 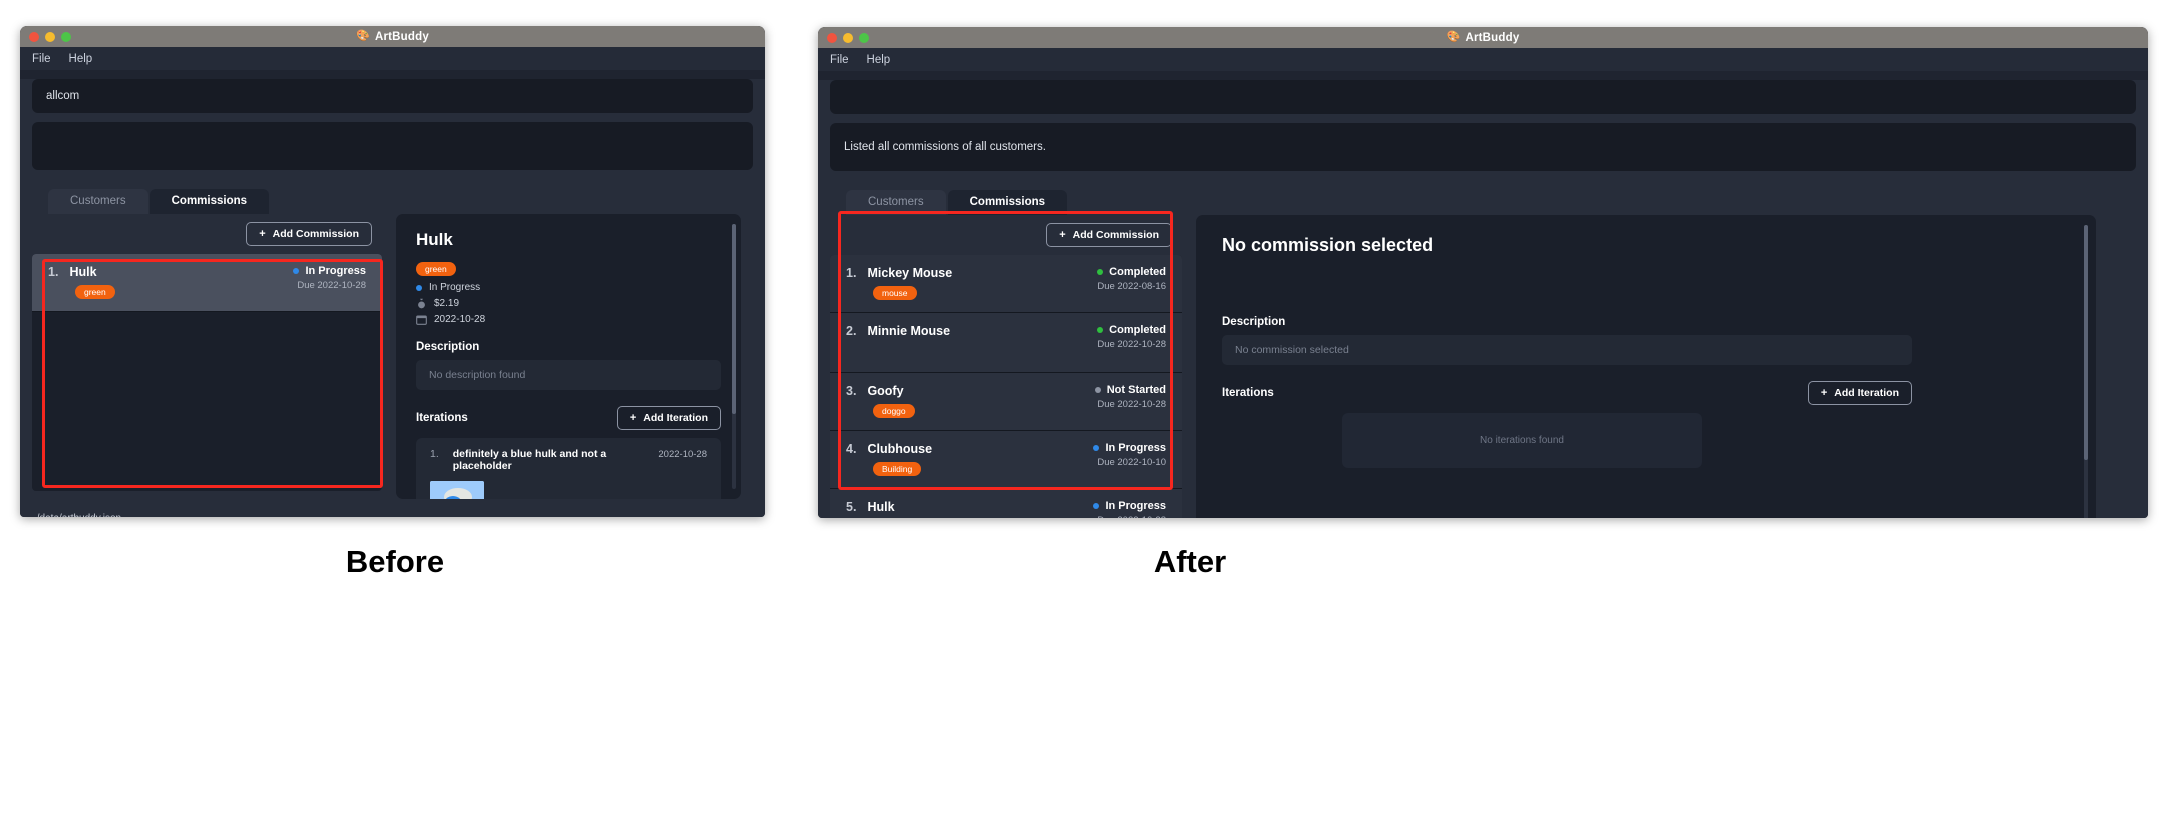 What do you see at coordinates (1567, 393) in the screenshot?
I see `after-iterations-header: Iterations + Add Iteration` at bounding box center [1567, 393].